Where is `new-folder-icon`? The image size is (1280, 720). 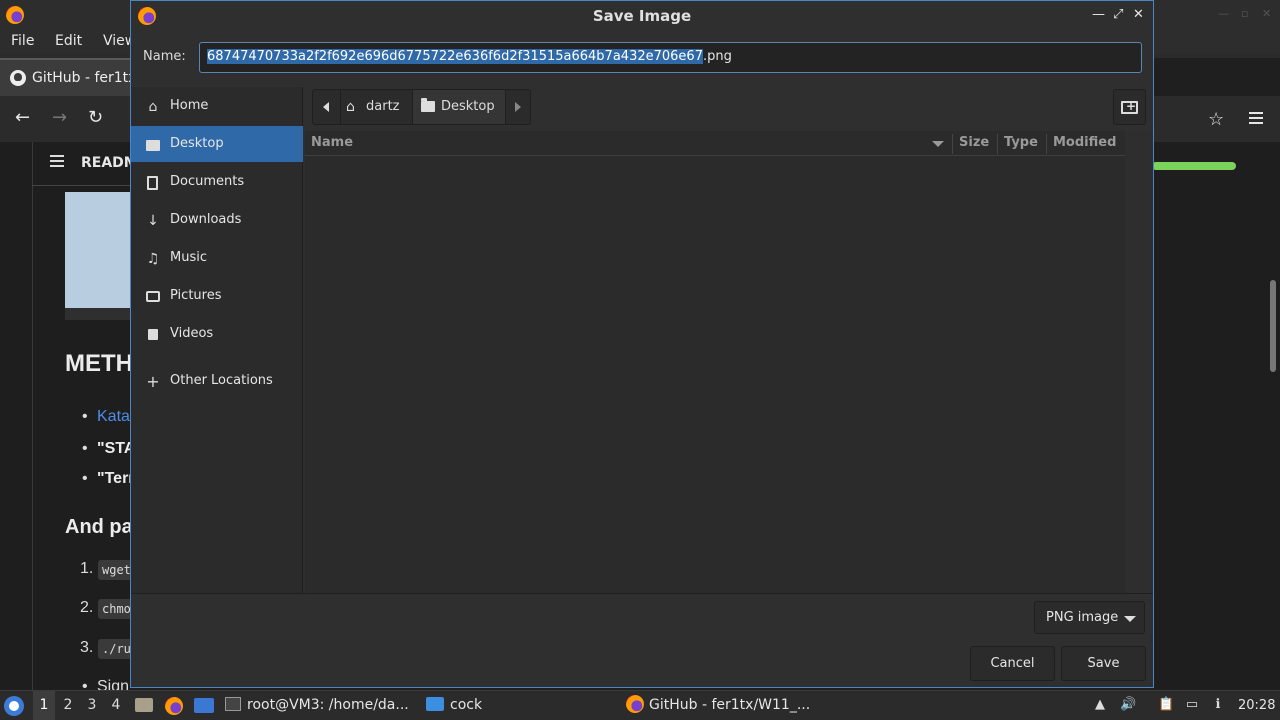
new-folder-icon is located at coordinates (1129, 106).